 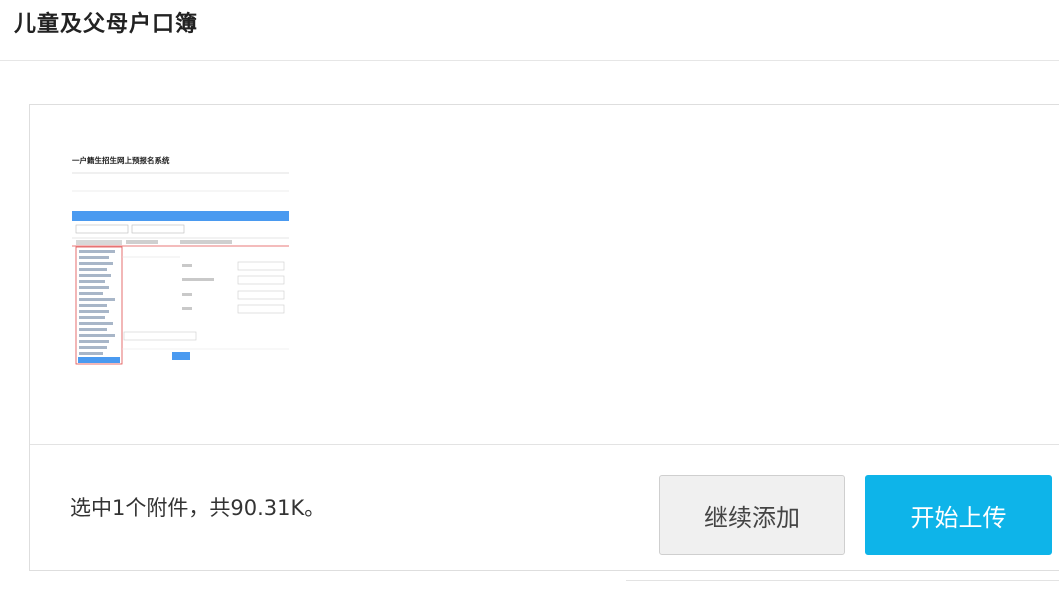 I want to click on file-thumbnail: 一户籍生招生网上预报名系统, so click(x=179, y=258).